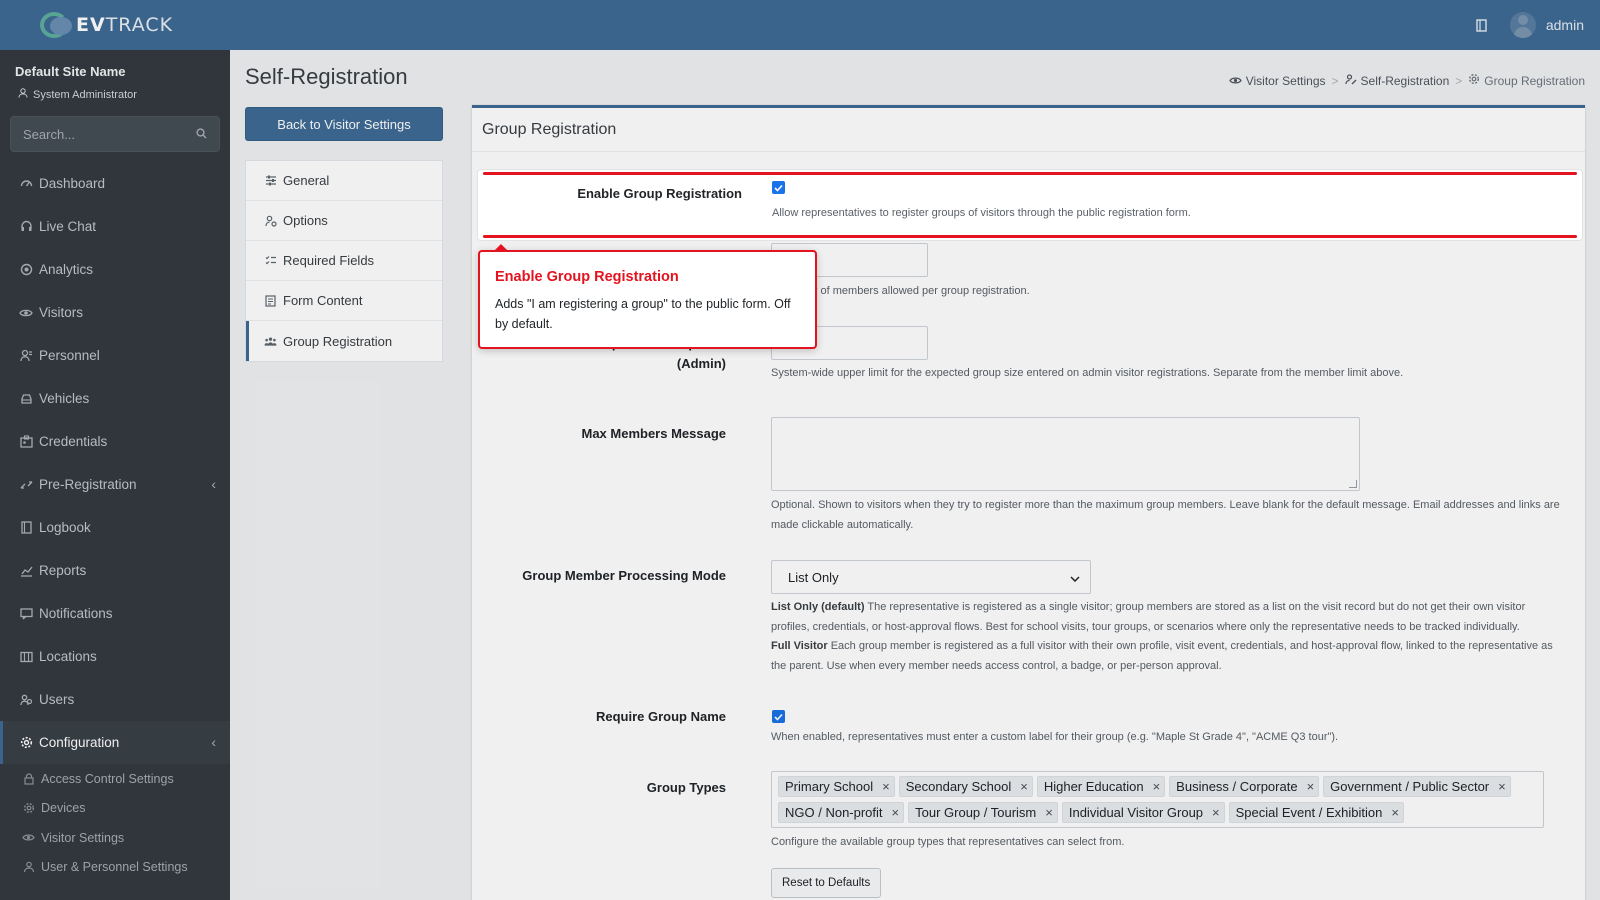  I want to click on card-title: Group Registration, so click(1028, 130).